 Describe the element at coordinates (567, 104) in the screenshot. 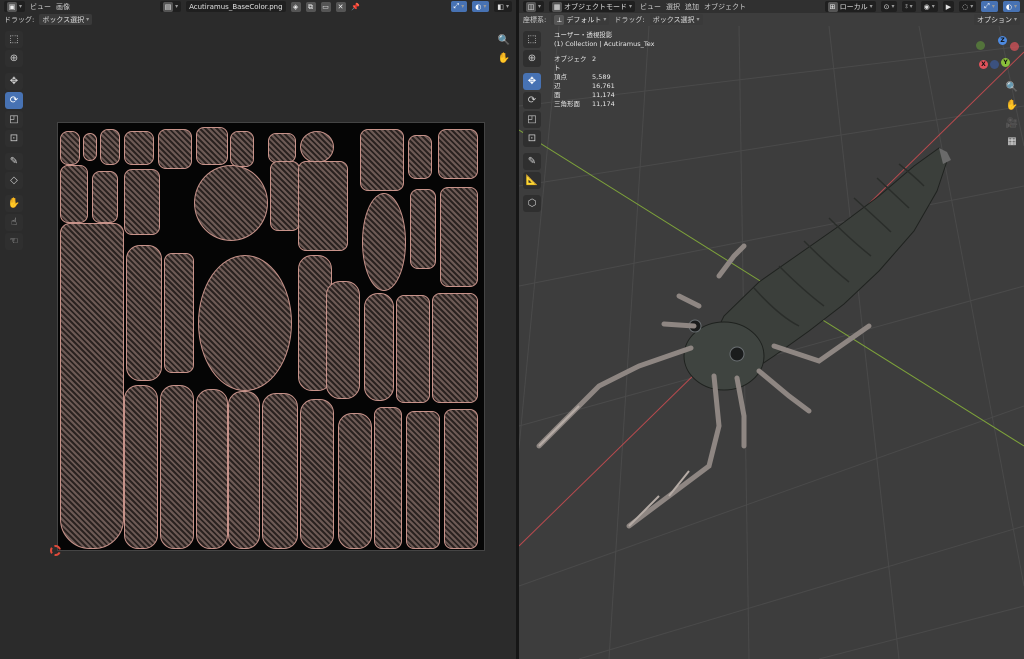

I see `stat-label: 三角形面` at that location.